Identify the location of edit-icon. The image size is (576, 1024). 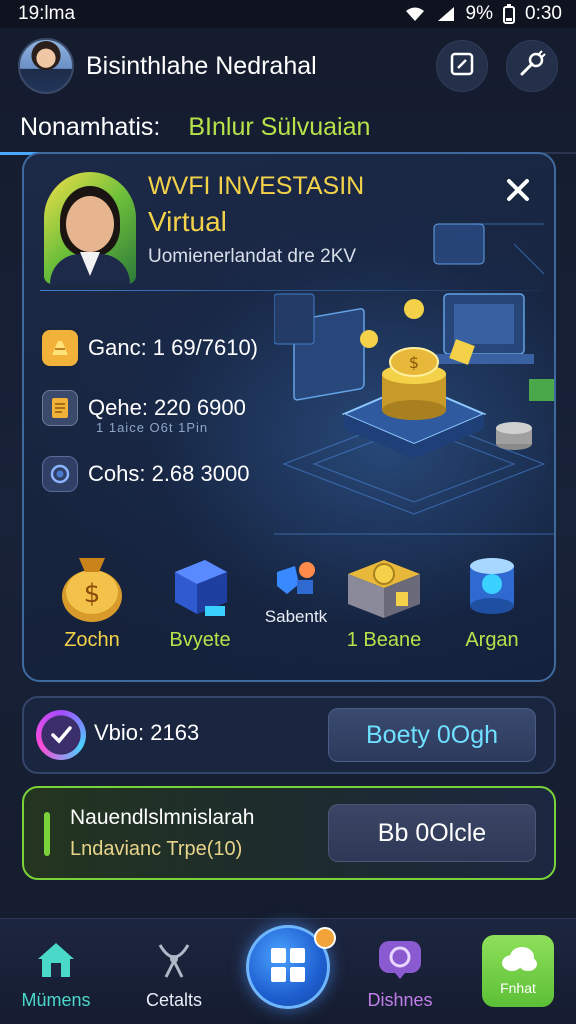
(462, 66).